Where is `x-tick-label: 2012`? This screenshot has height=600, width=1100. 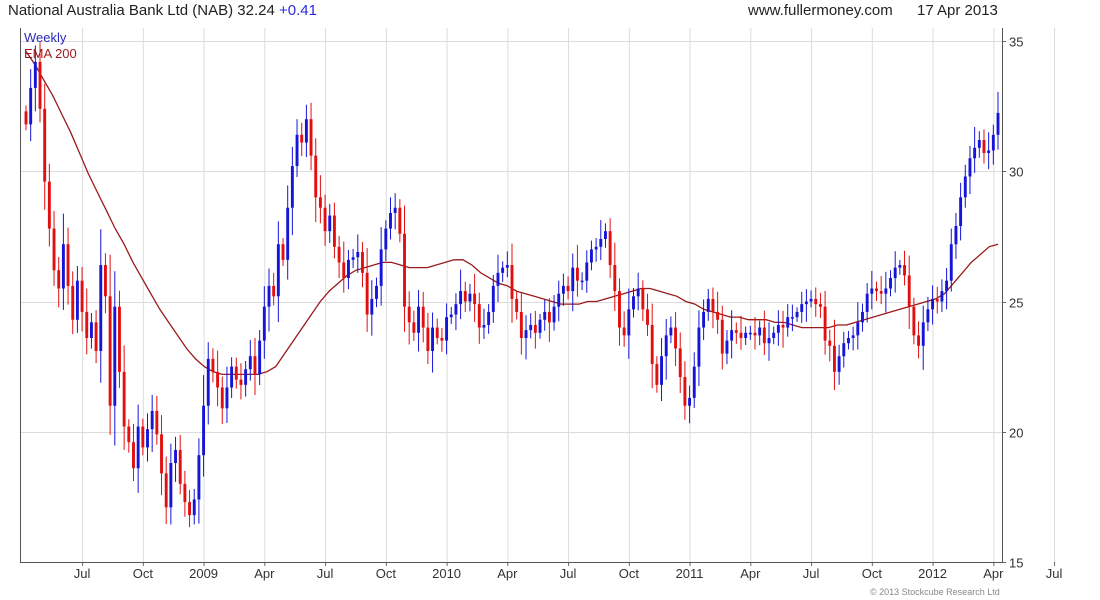
x-tick-label: 2012 is located at coordinates (932, 573).